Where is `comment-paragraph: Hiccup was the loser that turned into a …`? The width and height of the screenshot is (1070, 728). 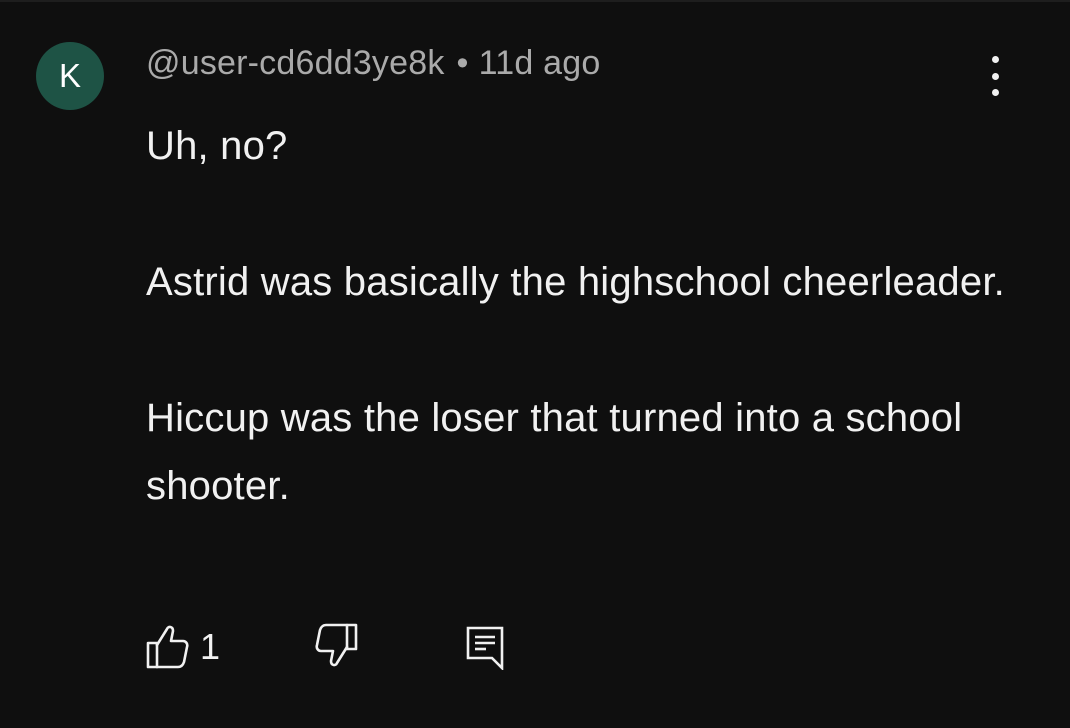
comment-paragraph: Hiccup was the loser that turned into a … is located at coordinates (554, 452).